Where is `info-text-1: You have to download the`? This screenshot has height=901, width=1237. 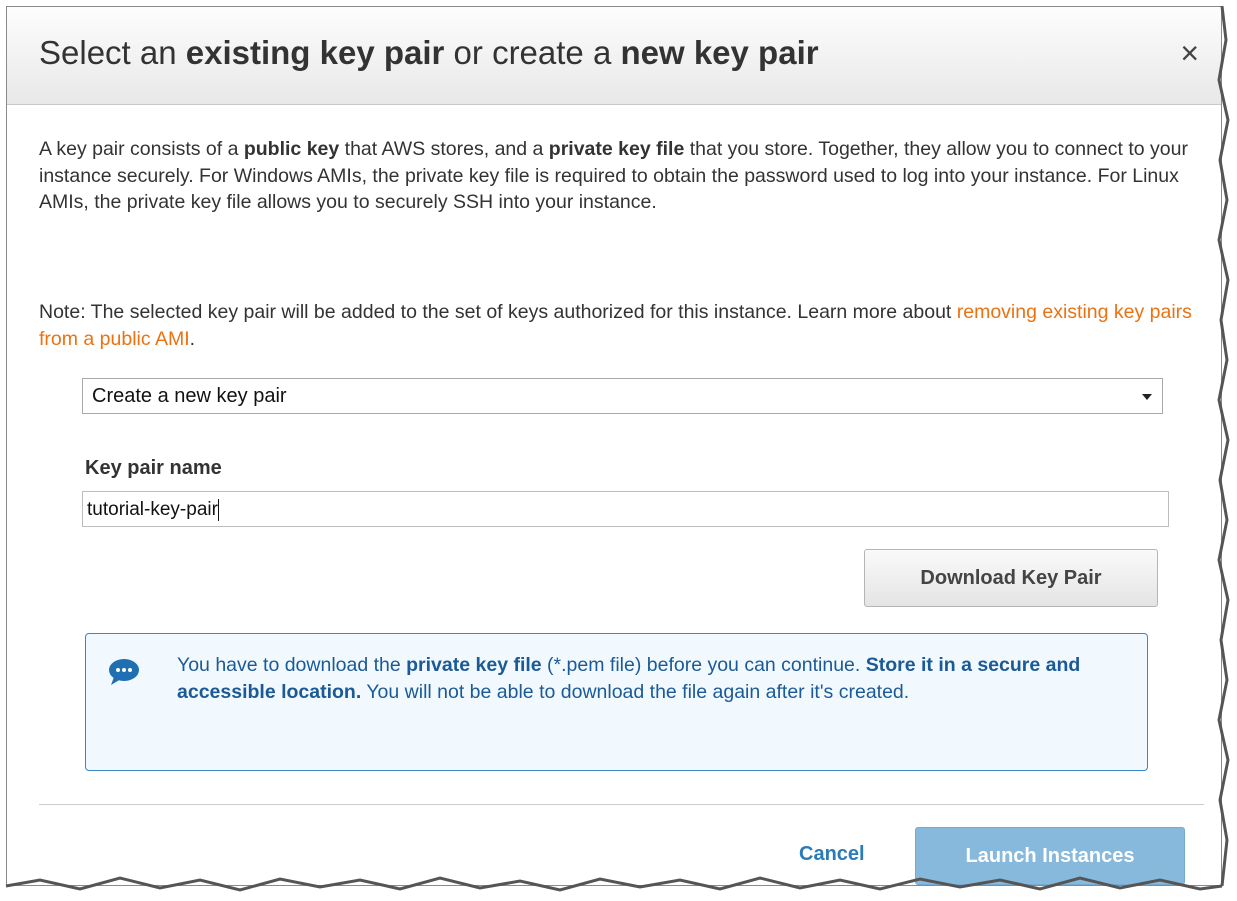
info-text-1: You have to download the is located at coordinates (292, 665).